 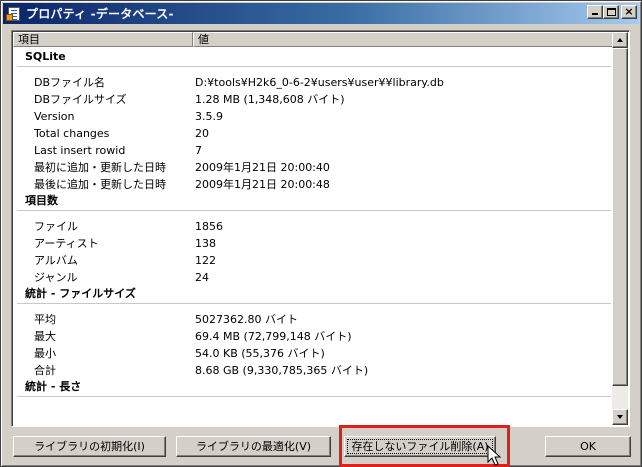 What do you see at coordinates (313, 243) in the screenshot?
I see `list-item: アーティスト 138` at bounding box center [313, 243].